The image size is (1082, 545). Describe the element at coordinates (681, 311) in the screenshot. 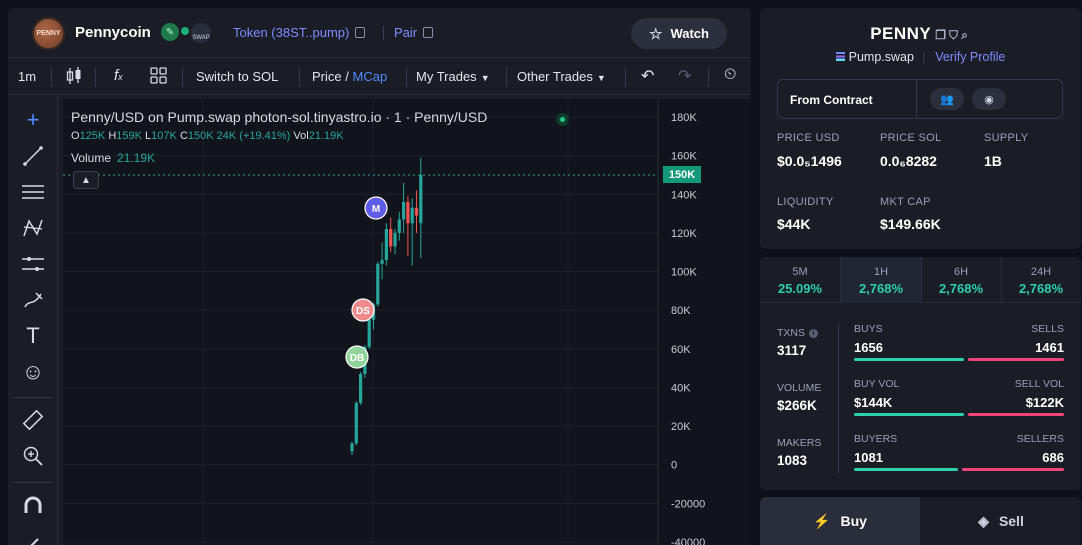

I see `y-axis-tick-label: 80K` at that location.